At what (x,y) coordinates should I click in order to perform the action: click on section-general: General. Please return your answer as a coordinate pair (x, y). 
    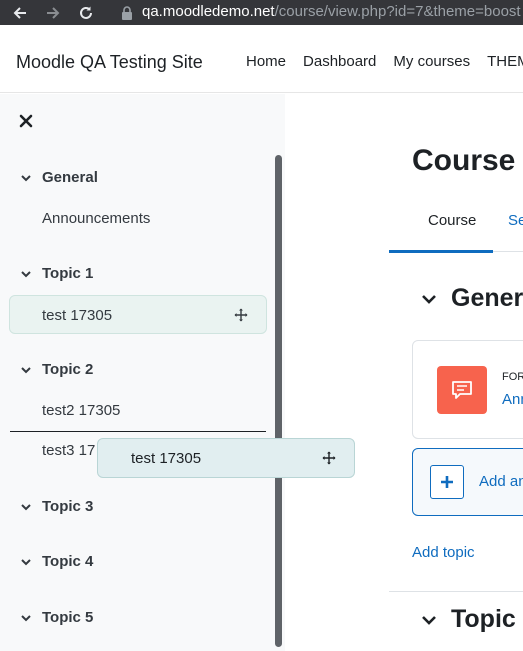
    Looking at the image, I should click on (59, 177).